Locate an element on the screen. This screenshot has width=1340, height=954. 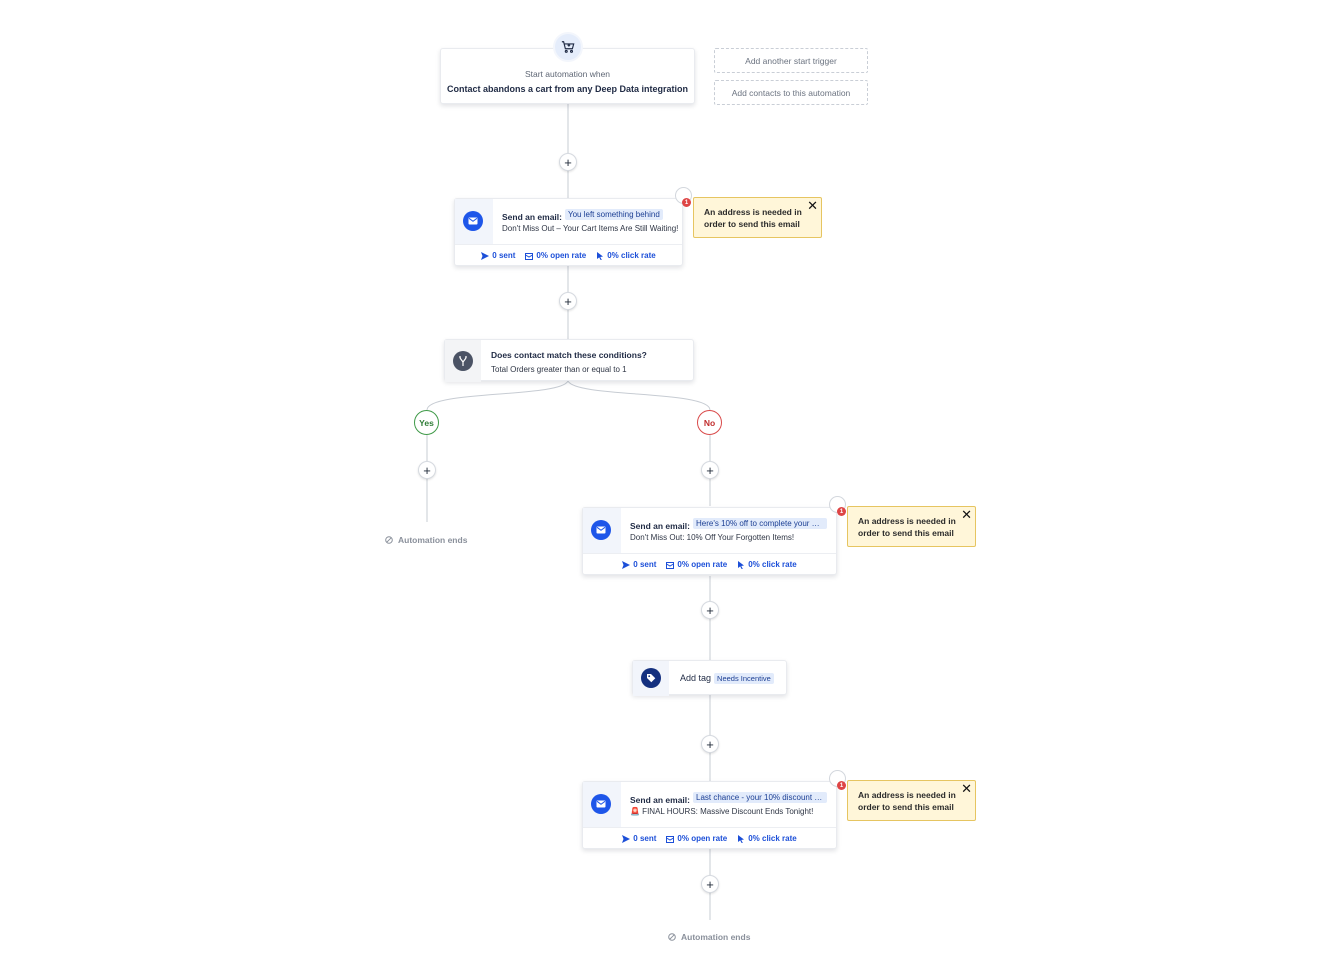
email-step-title: Send an email: You left something behind is located at coordinates (582, 215).